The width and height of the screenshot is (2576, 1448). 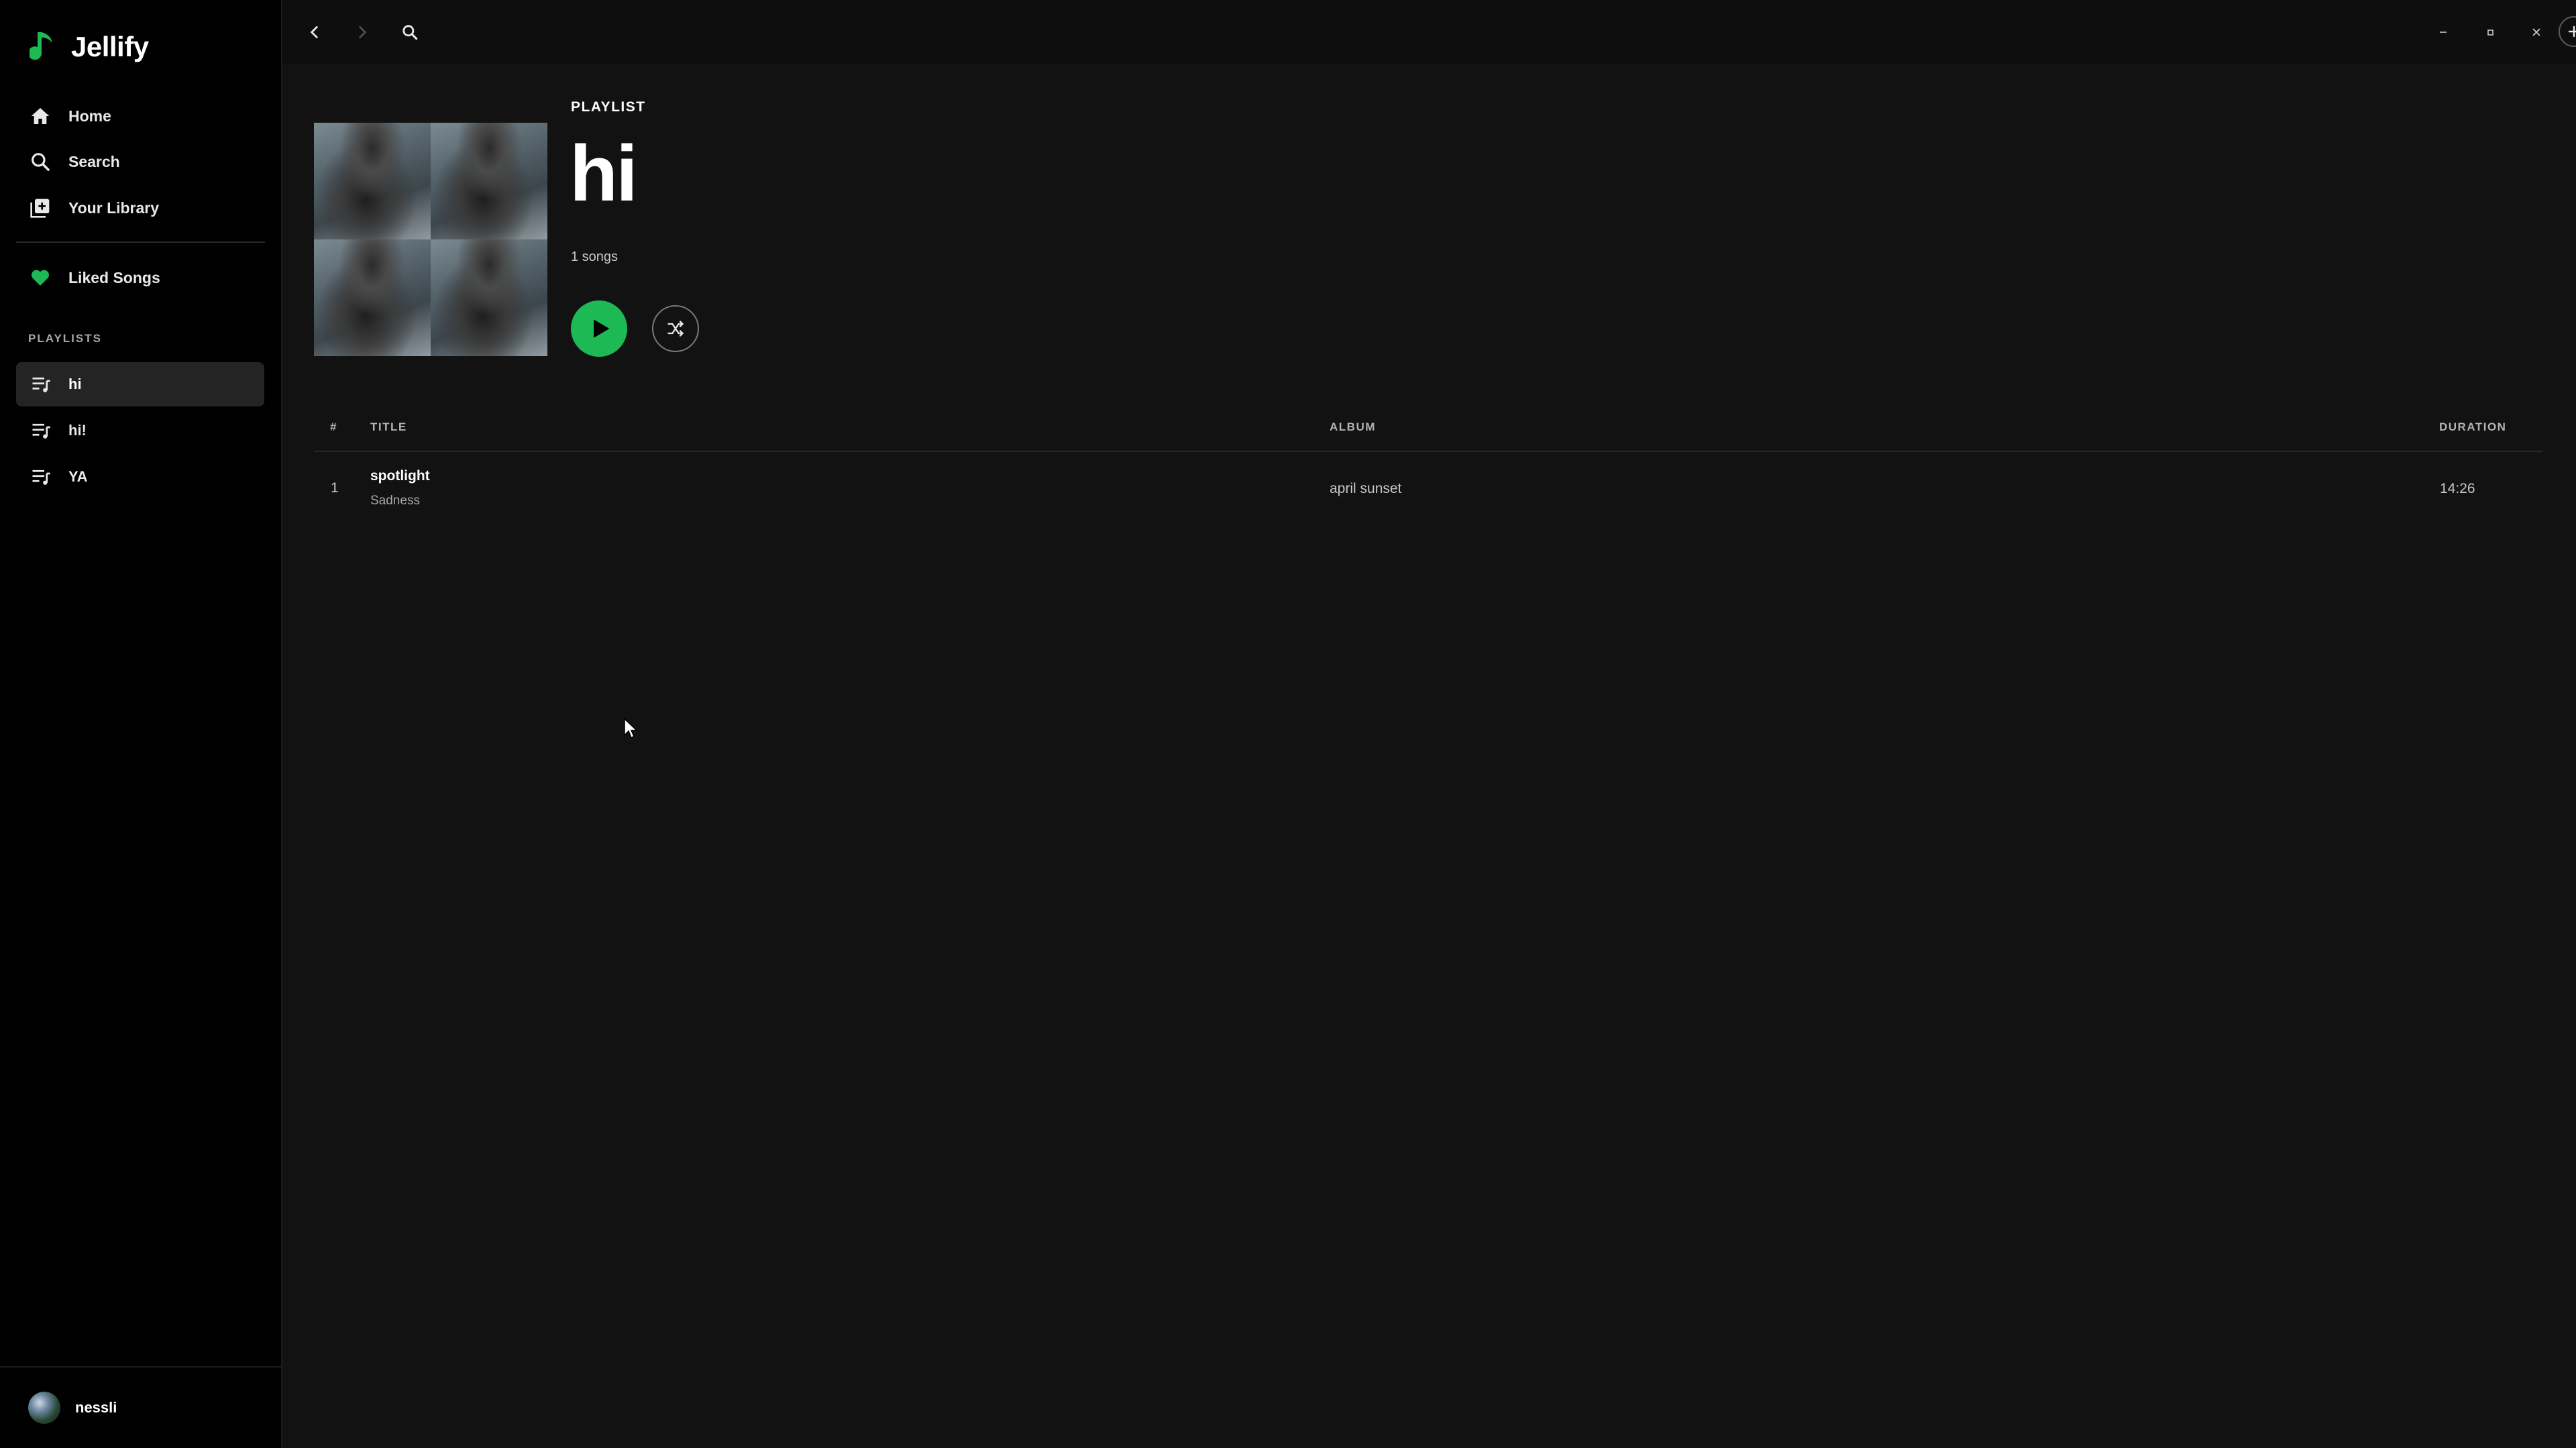 I want to click on play-button, so click(x=599, y=328).